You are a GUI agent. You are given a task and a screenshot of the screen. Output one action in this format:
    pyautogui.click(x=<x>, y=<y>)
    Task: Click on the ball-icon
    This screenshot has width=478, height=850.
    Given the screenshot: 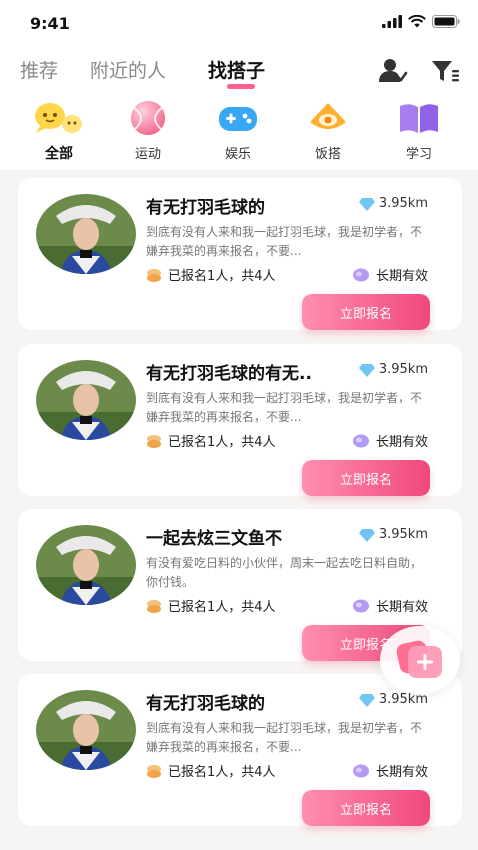 What is the action you would take?
    pyautogui.click(x=148, y=118)
    